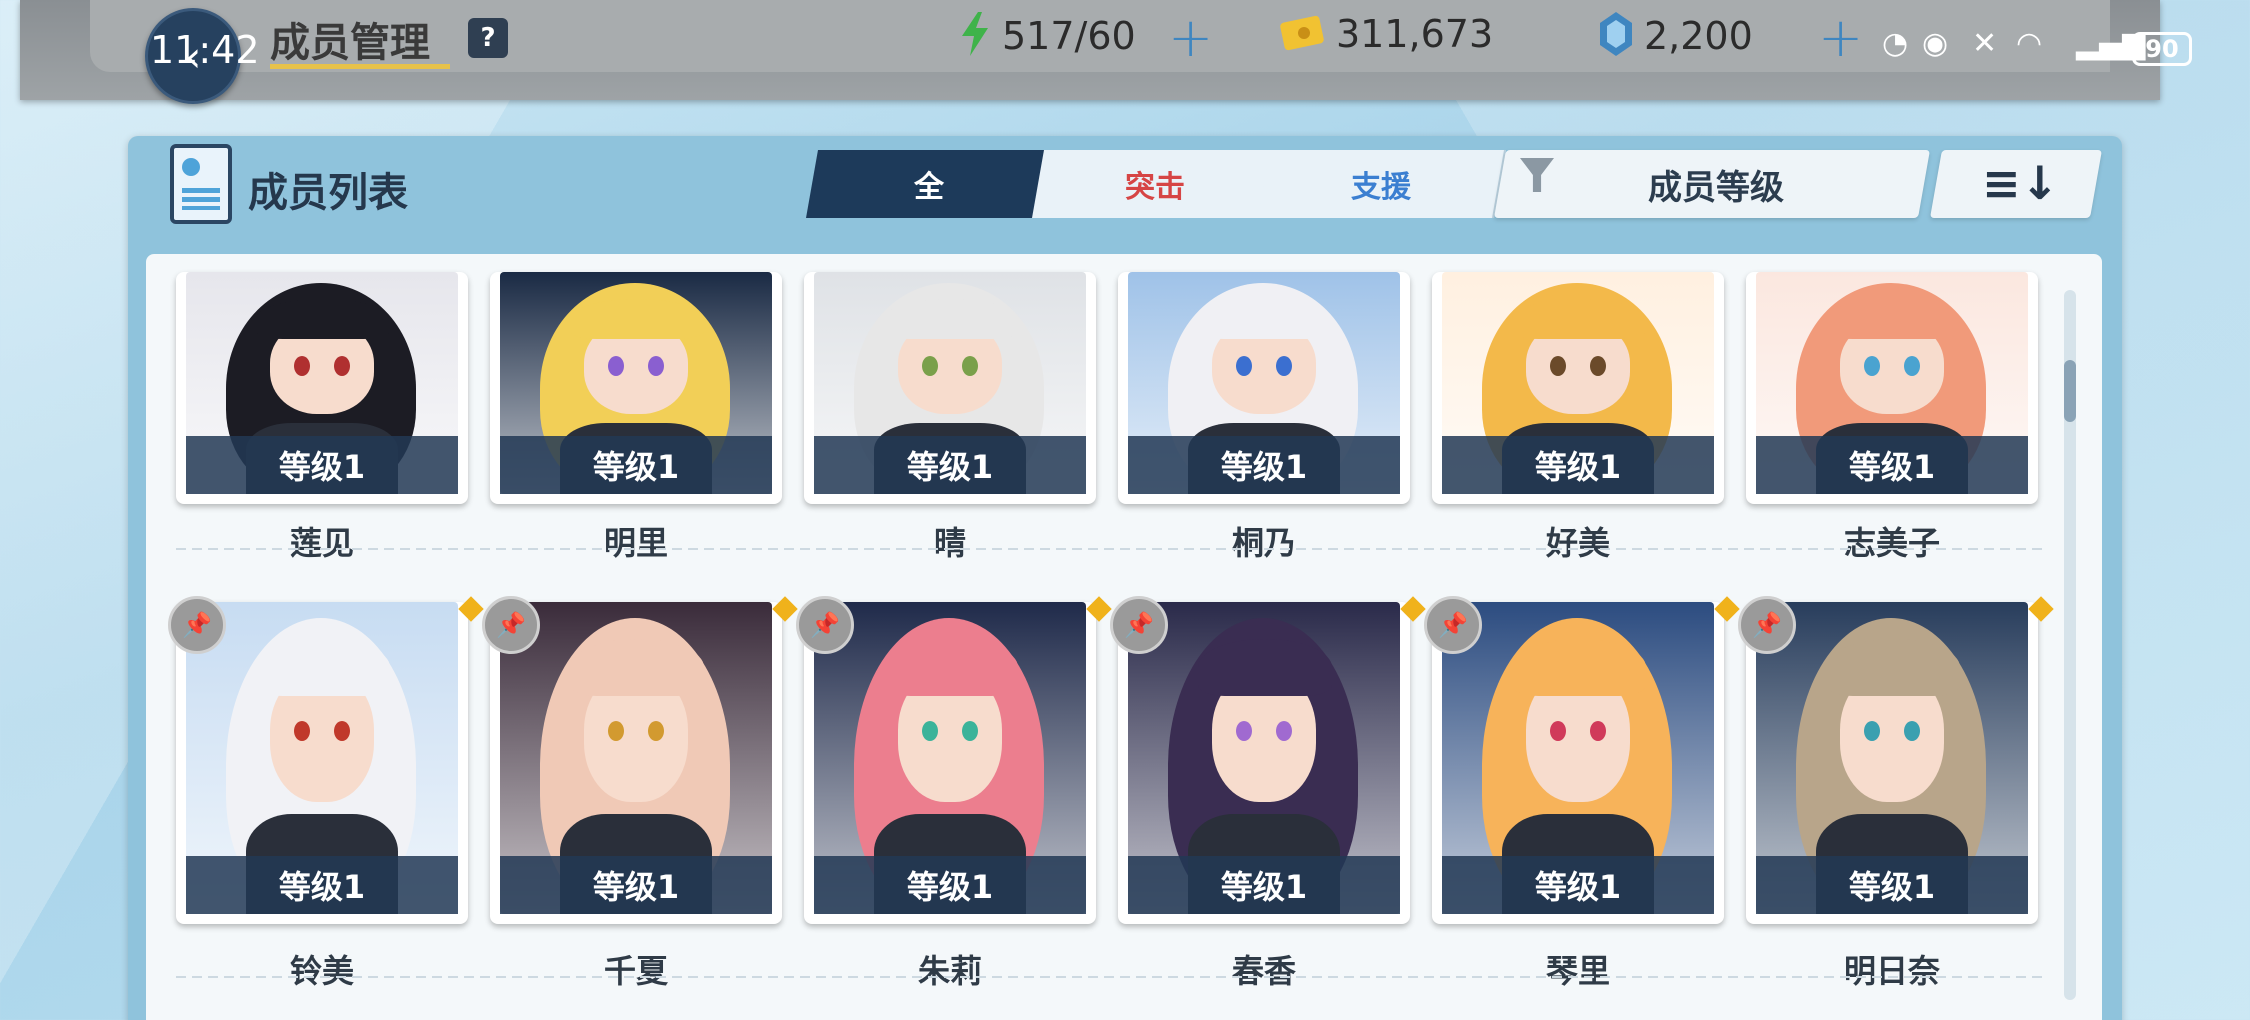 The height and width of the screenshot is (1020, 2250). What do you see at coordinates (1382, 184) in the screenshot?
I see `tab-support: 支援` at bounding box center [1382, 184].